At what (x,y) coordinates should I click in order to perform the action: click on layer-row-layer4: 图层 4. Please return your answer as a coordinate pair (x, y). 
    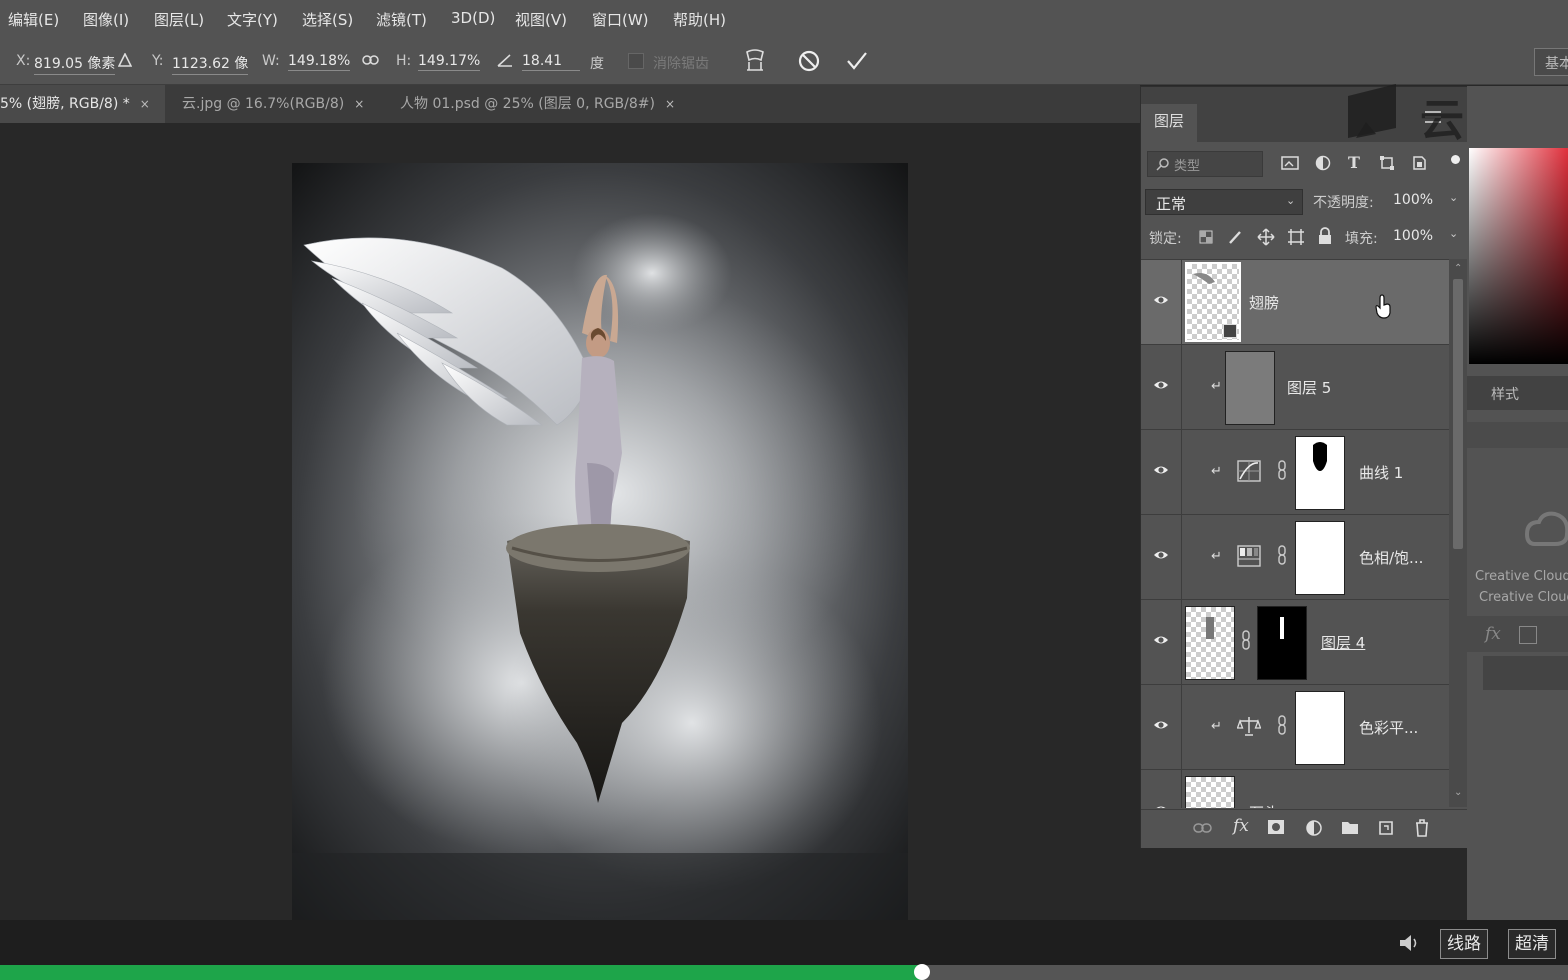
    Looking at the image, I should click on (1295, 642).